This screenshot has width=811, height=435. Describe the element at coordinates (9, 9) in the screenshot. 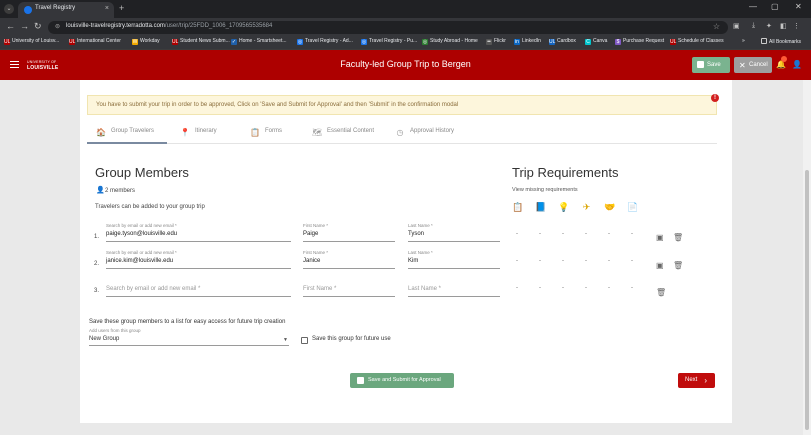

I see `tab-search-icon: ⌄` at that location.